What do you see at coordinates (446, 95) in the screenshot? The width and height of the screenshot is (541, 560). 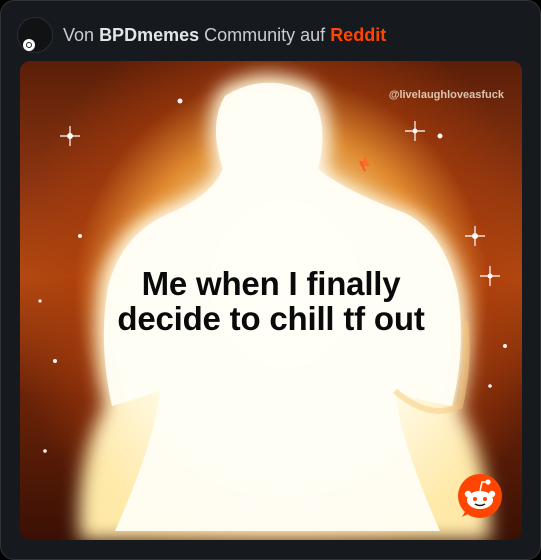 I see `meme-watermark: @livelaughloveasfuck` at bounding box center [446, 95].